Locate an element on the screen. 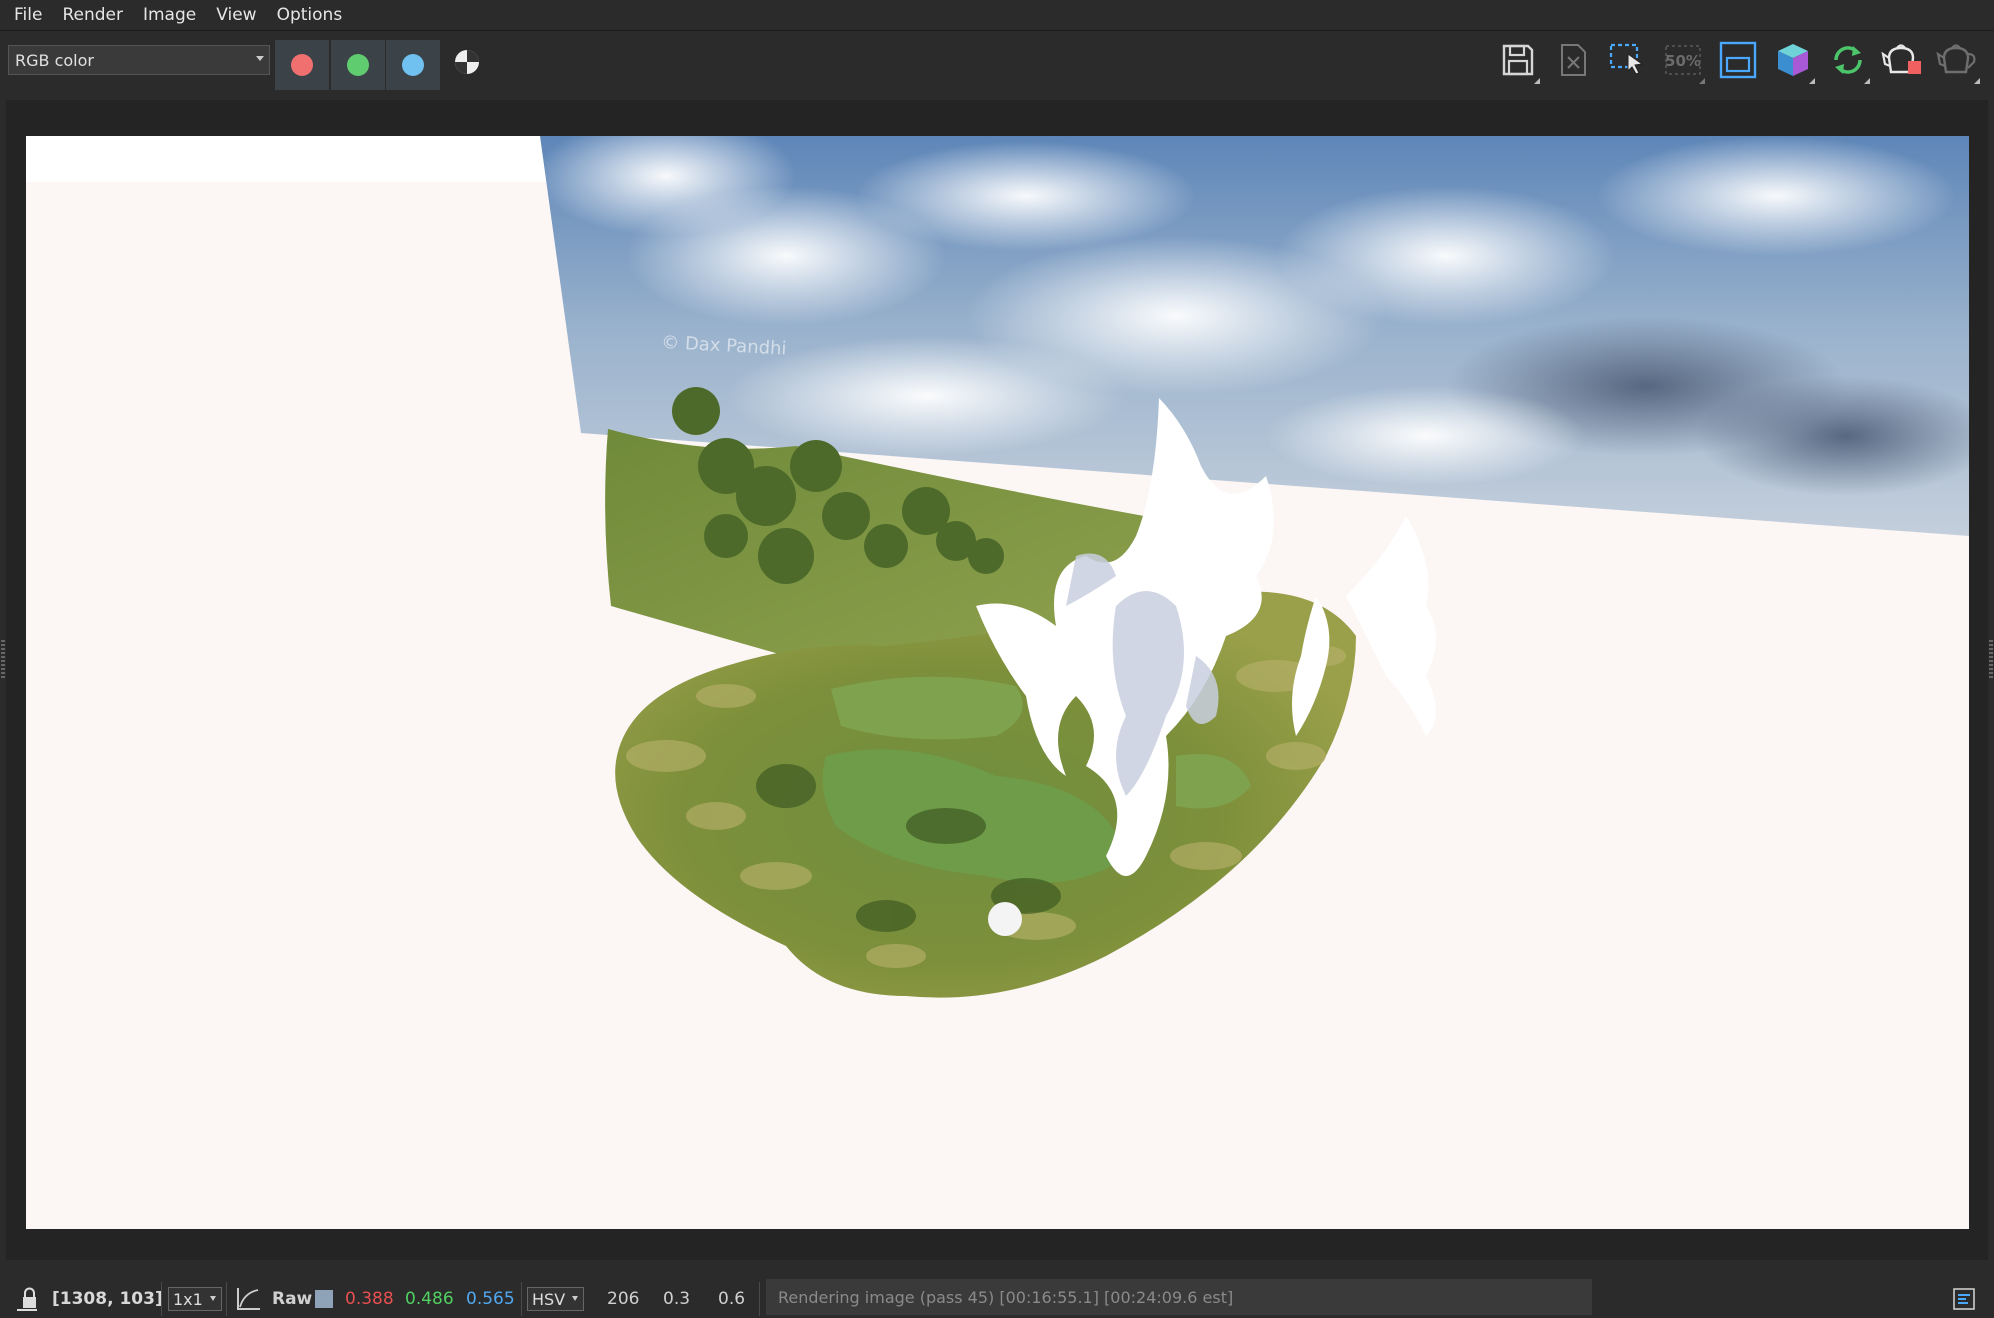 The height and width of the screenshot is (1318, 1994). alpha-icon is located at coordinates (467, 62).